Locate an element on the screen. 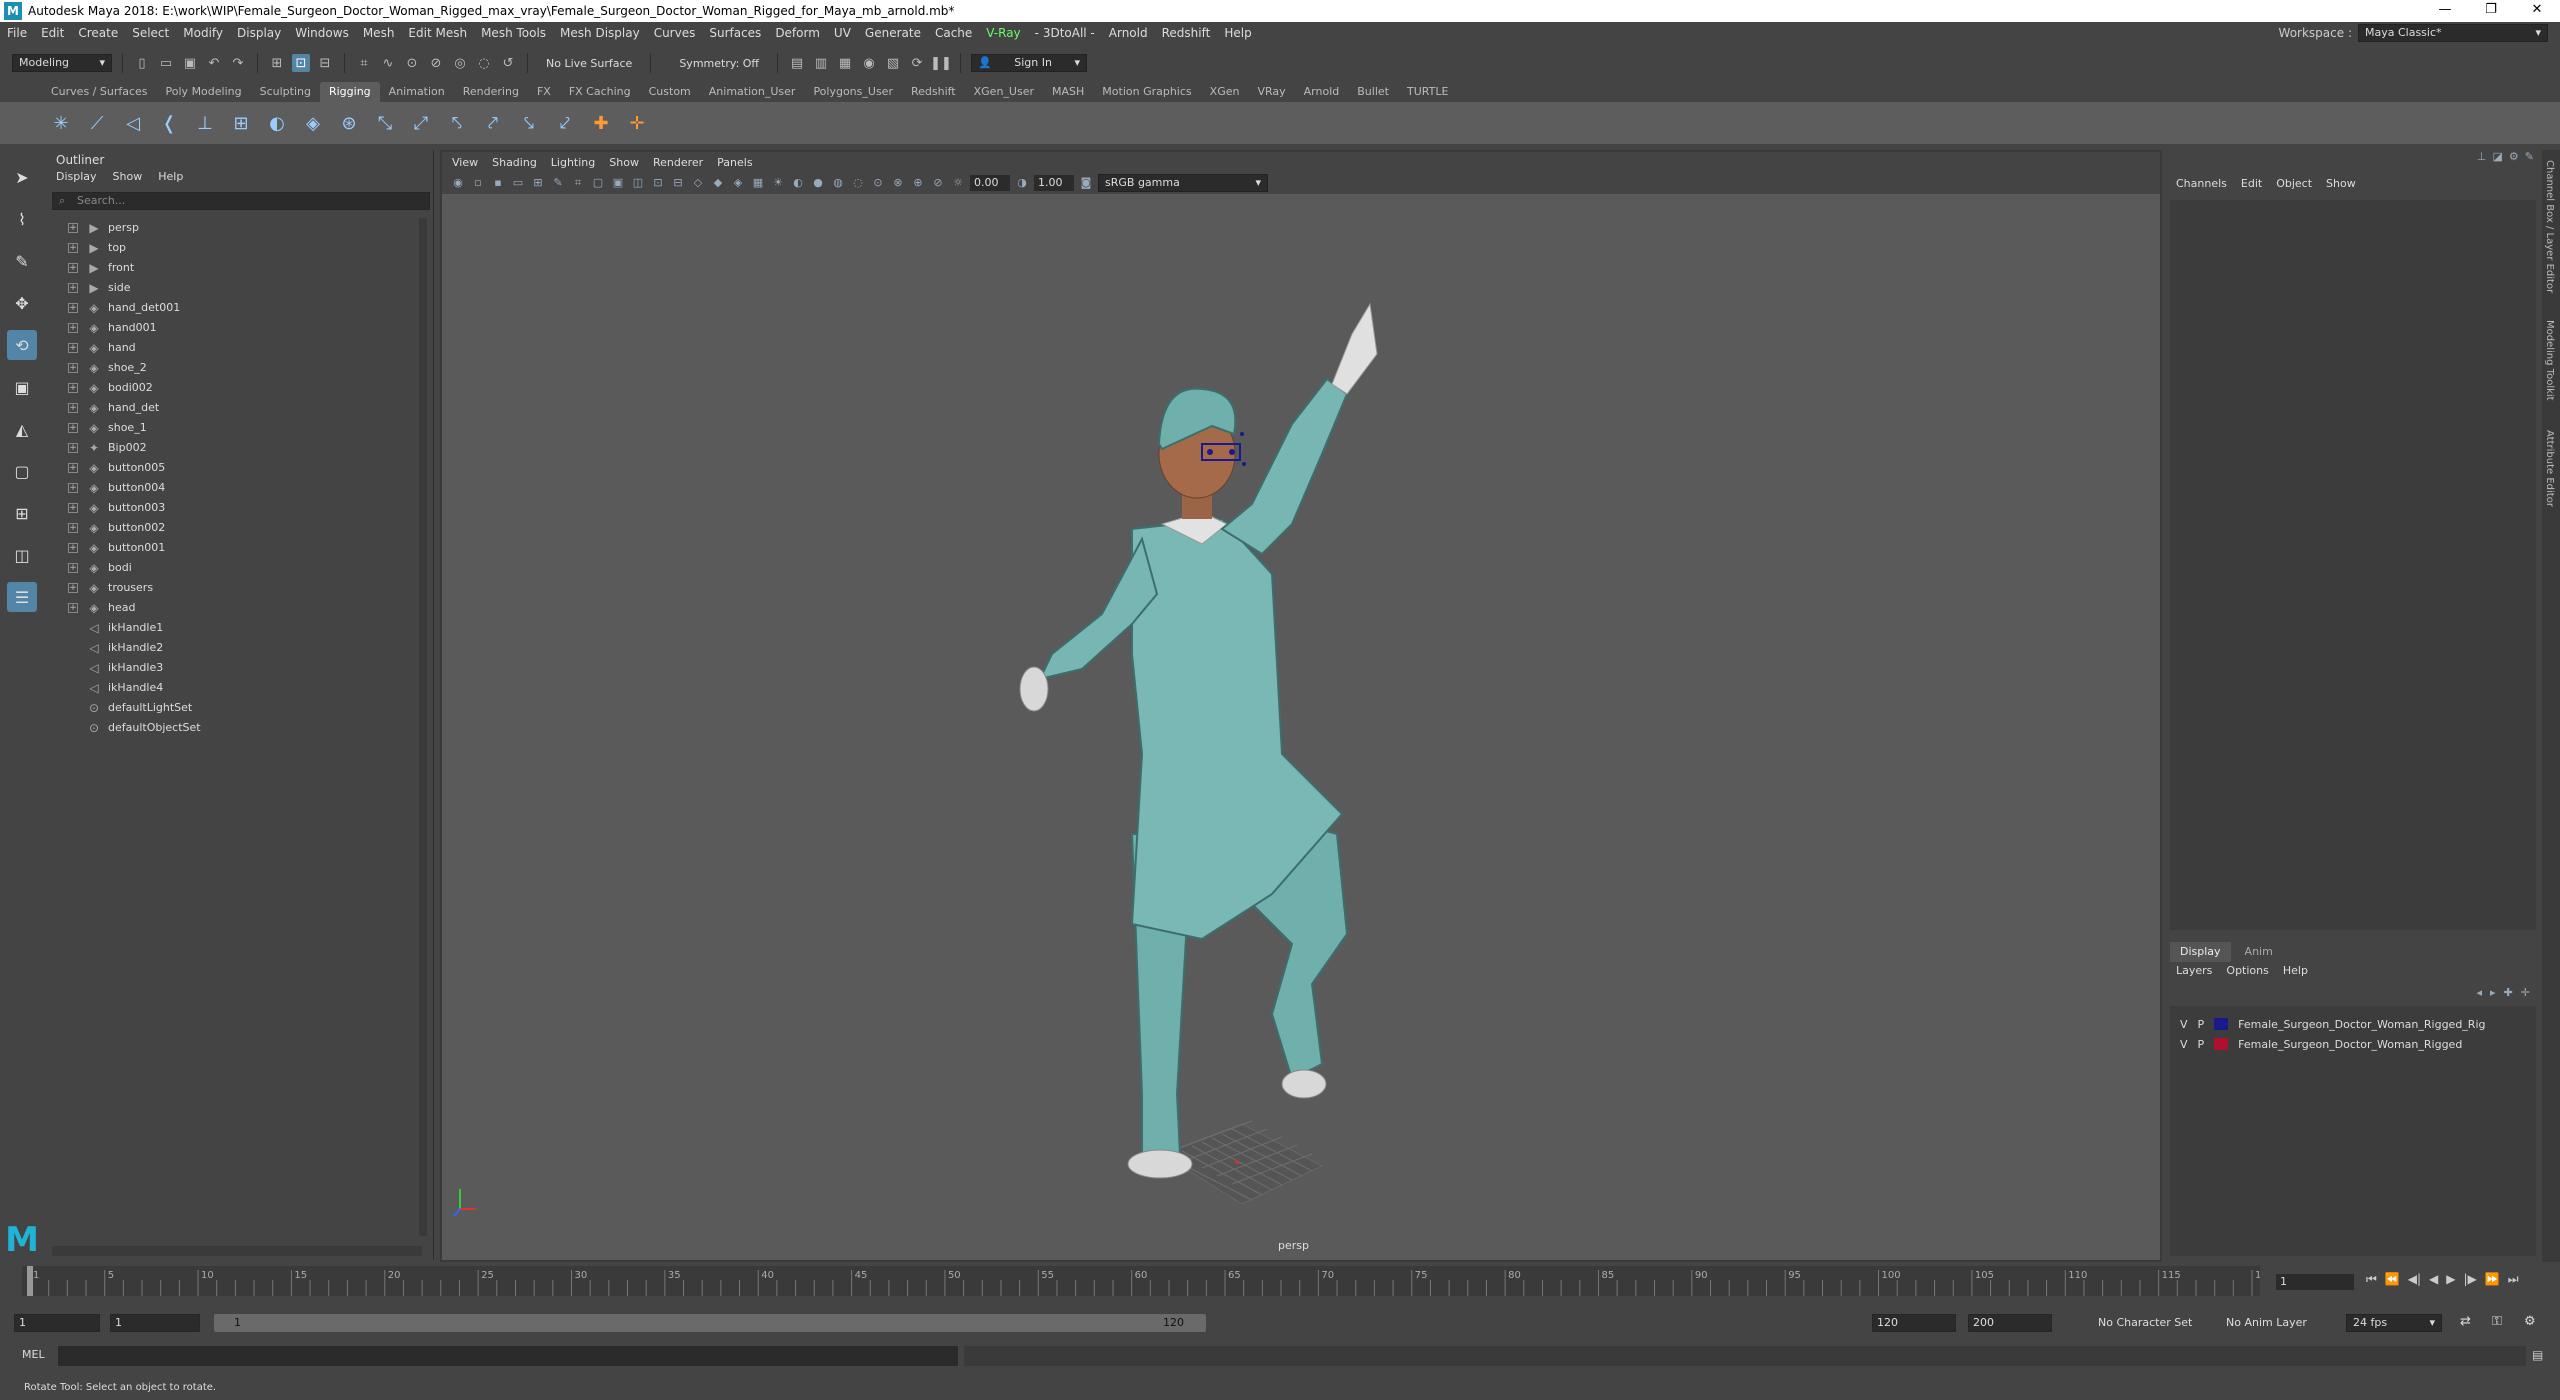 This screenshot has height=1400, width=2560. lights-icon: ☀ is located at coordinates (778, 183).